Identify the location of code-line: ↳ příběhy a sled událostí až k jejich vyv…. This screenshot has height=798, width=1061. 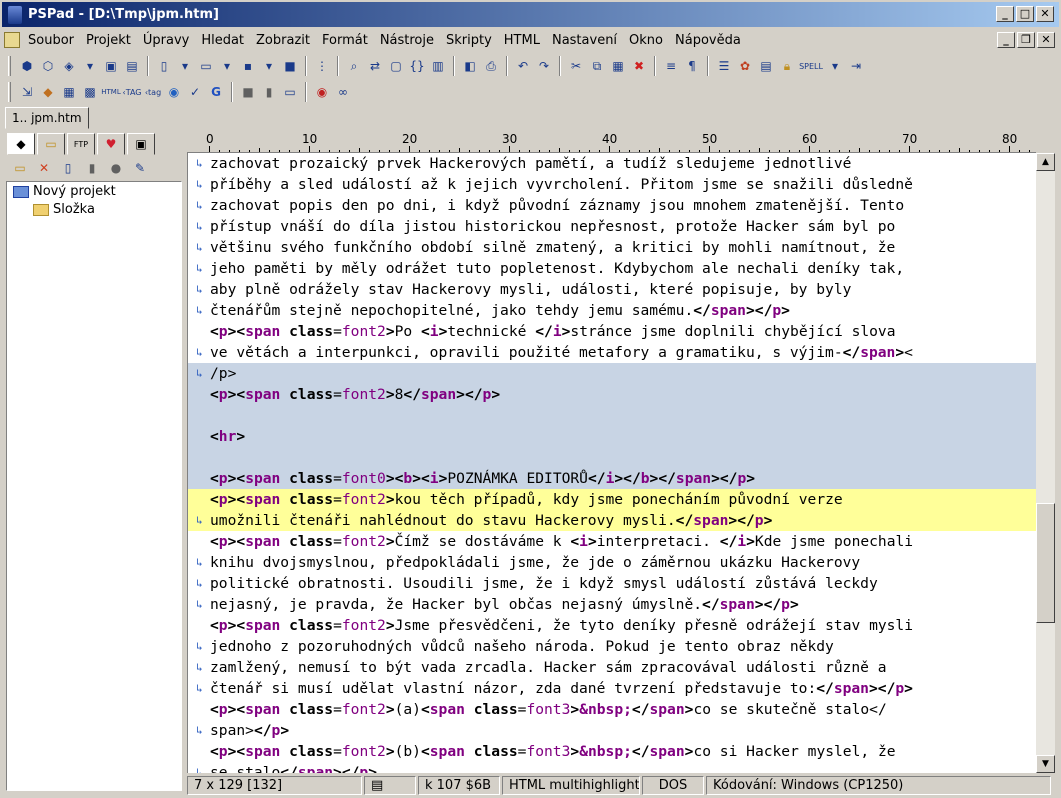
(612, 184).